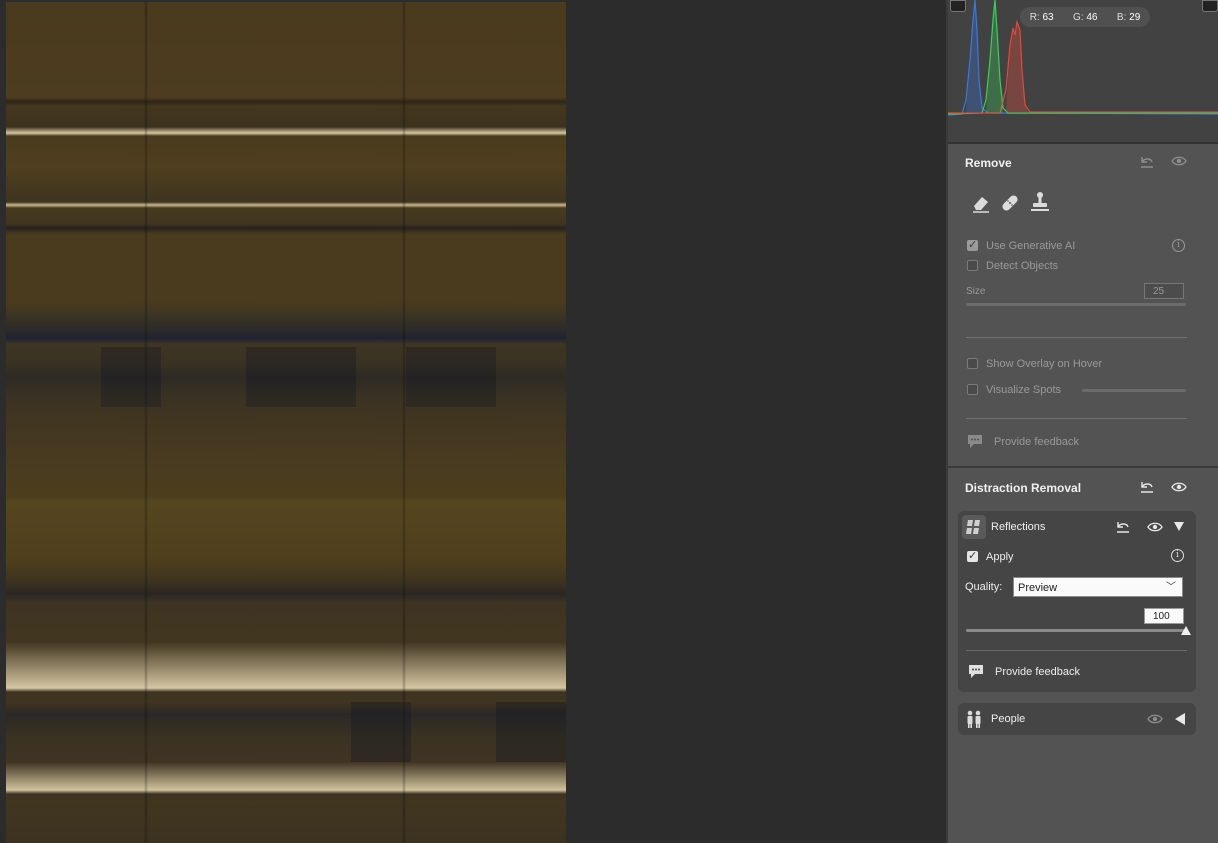 Image resolution: width=1218 pixels, height=843 pixels. What do you see at coordinates (1180, 719) in the screenshot?
I see `expand-triangle-icon` at bounding box center [1180, 719].